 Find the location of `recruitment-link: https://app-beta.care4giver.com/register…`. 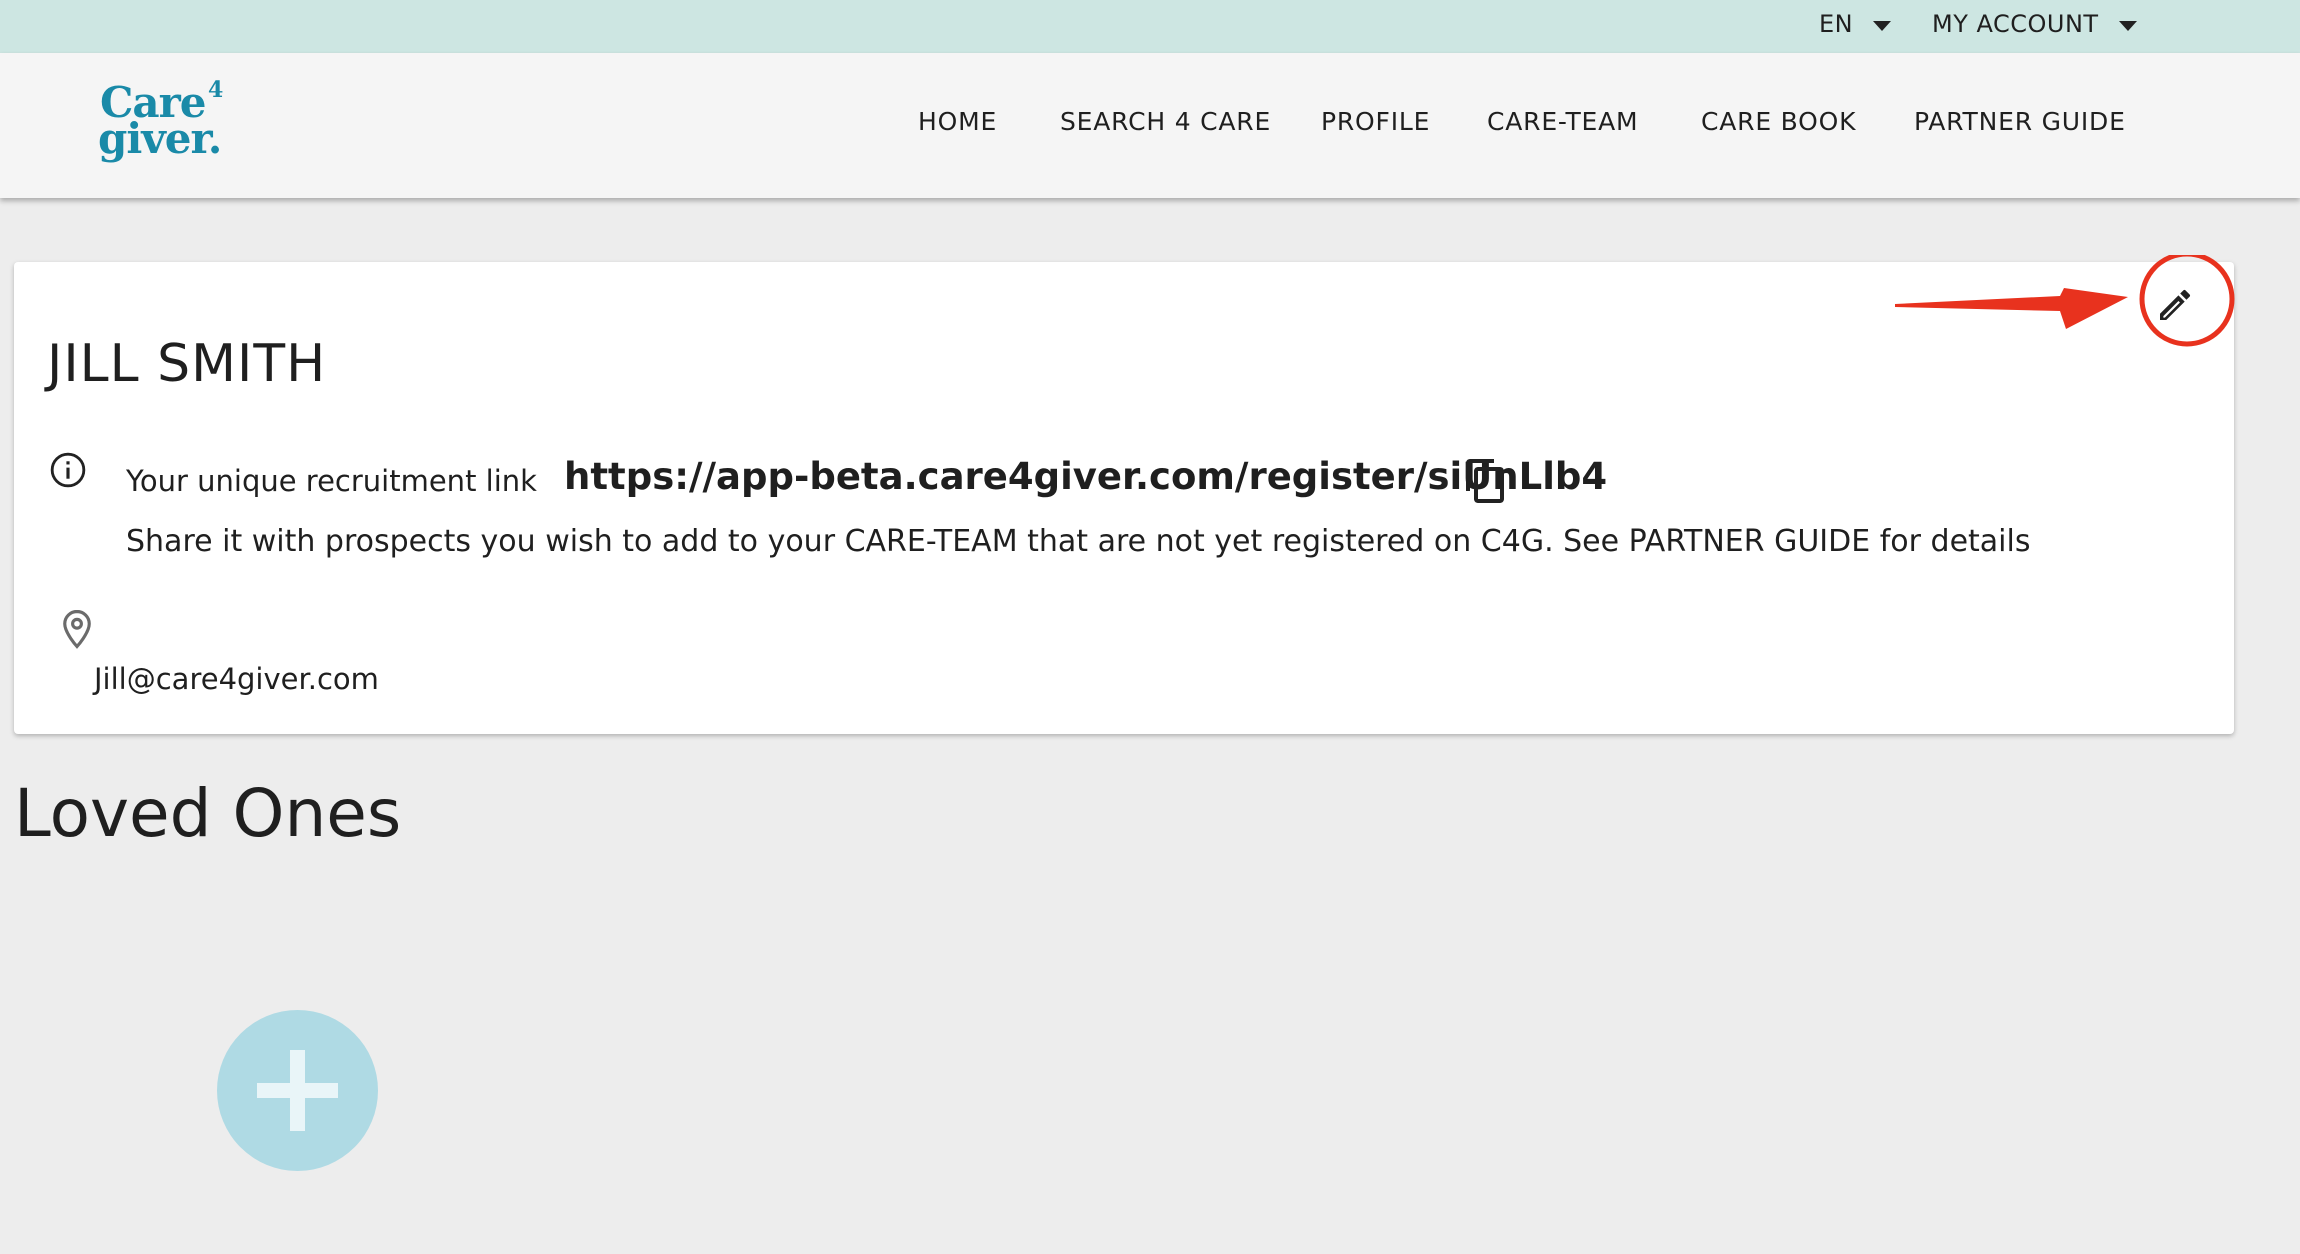

recruitment-link: https://app-beta.care4giver.com/register… is located at coordinates (1085, 476).